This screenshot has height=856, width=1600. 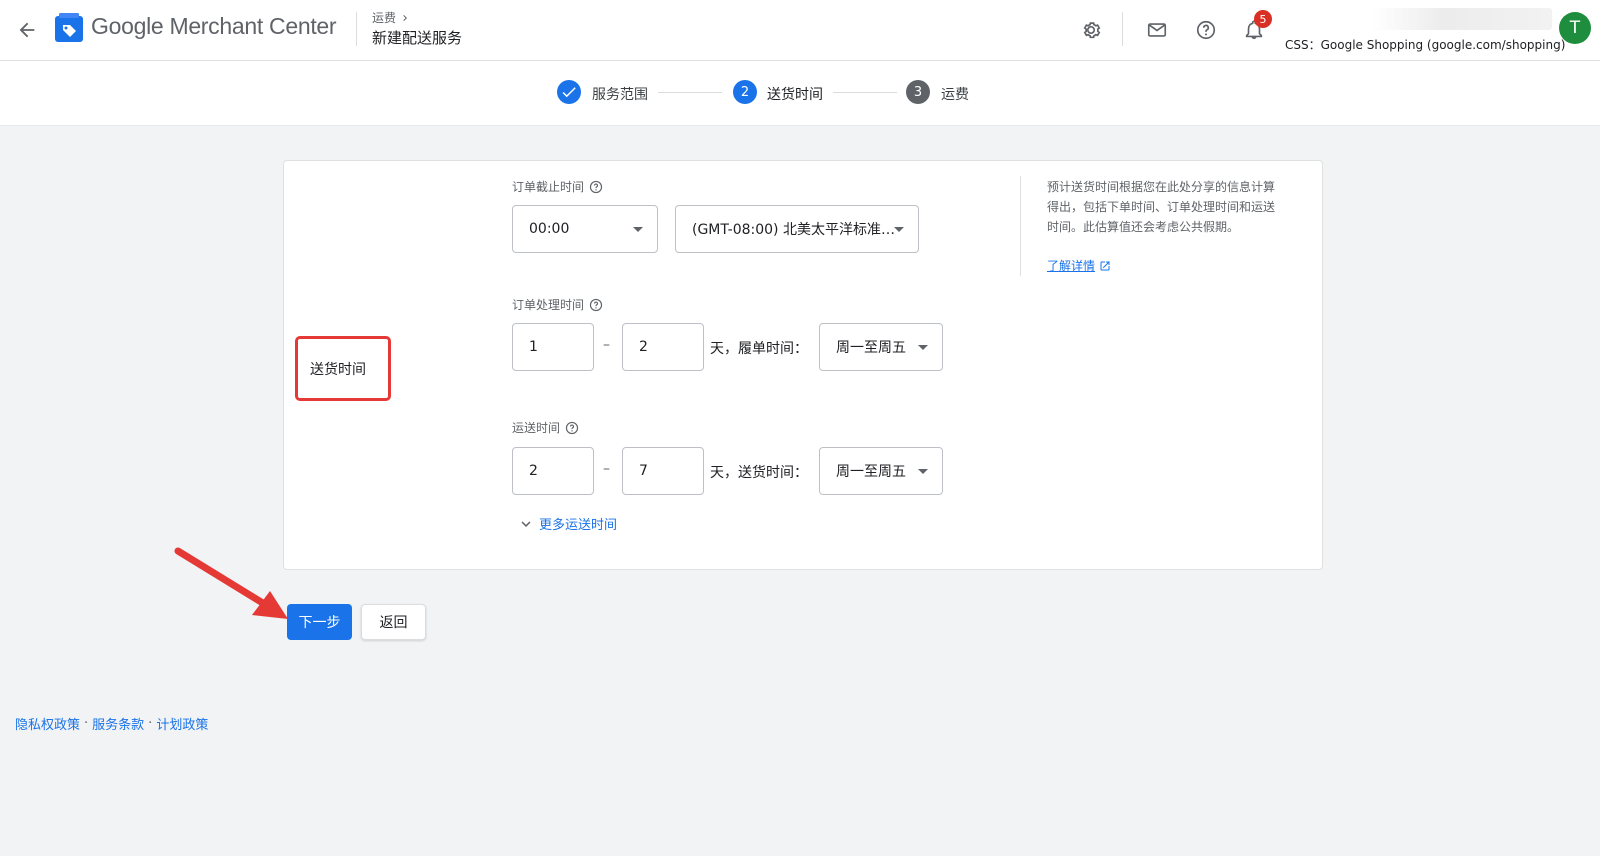 I want to click on notification-badge: 5, so click(x=1263, y=19).